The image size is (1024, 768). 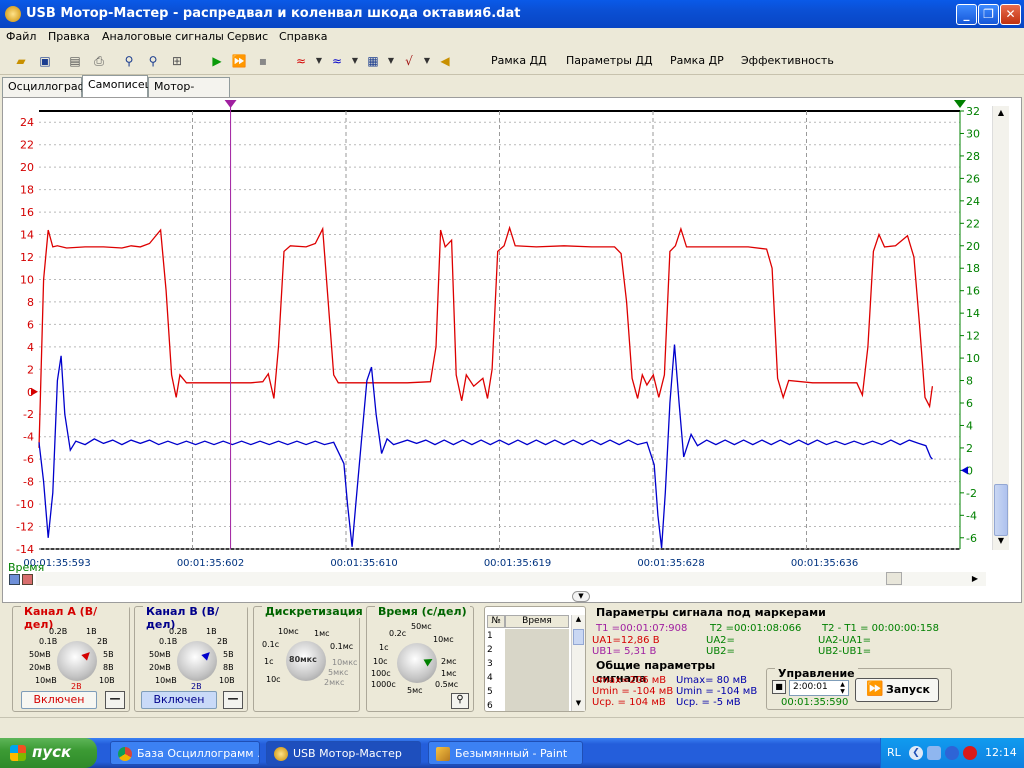 I want to click on frame-dr-button: Рамка ДР, so click(x=697, y=60).